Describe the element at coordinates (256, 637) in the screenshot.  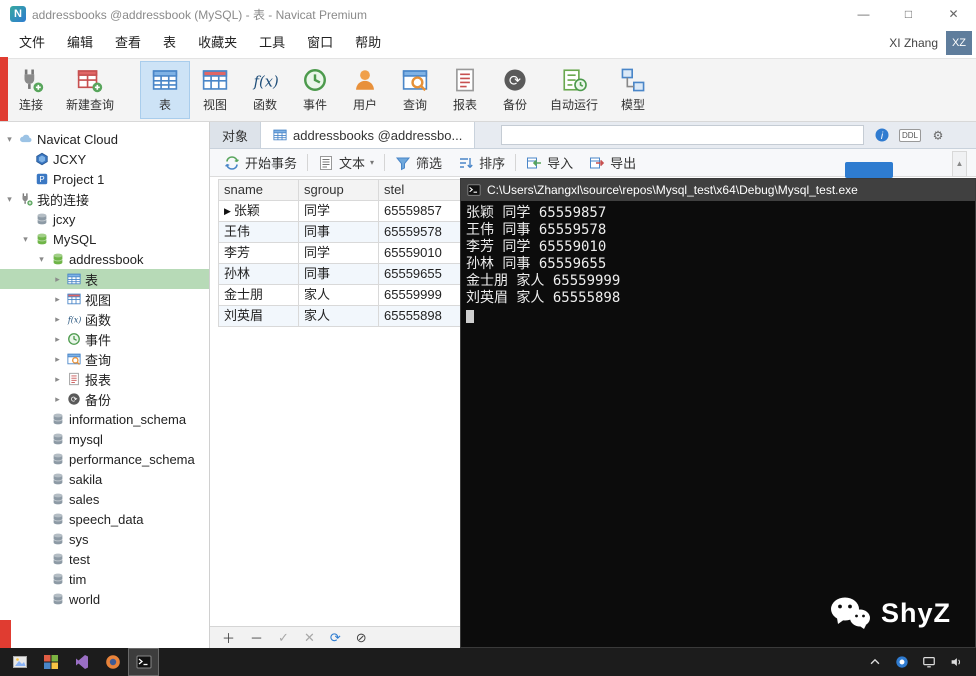
I see `delete-record-button: －` at that location.